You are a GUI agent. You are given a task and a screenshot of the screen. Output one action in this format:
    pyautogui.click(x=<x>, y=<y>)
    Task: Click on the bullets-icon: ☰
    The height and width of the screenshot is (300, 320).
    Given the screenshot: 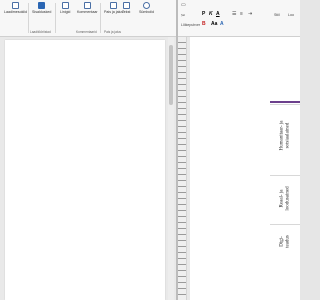 What is the action you would take?
    pyautogui.click(x=234, y=14)
    